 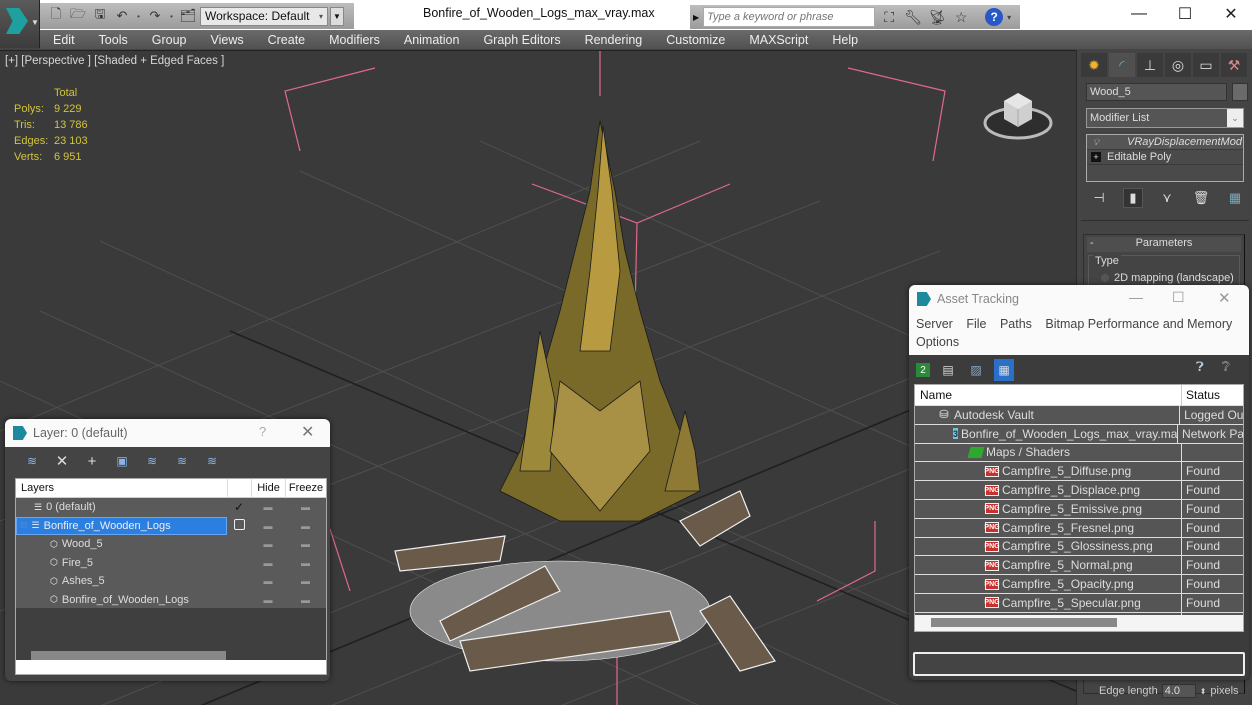 I want to click on stack-item-editable-poly: + Editable Poly, so click(x=1165, y=157).